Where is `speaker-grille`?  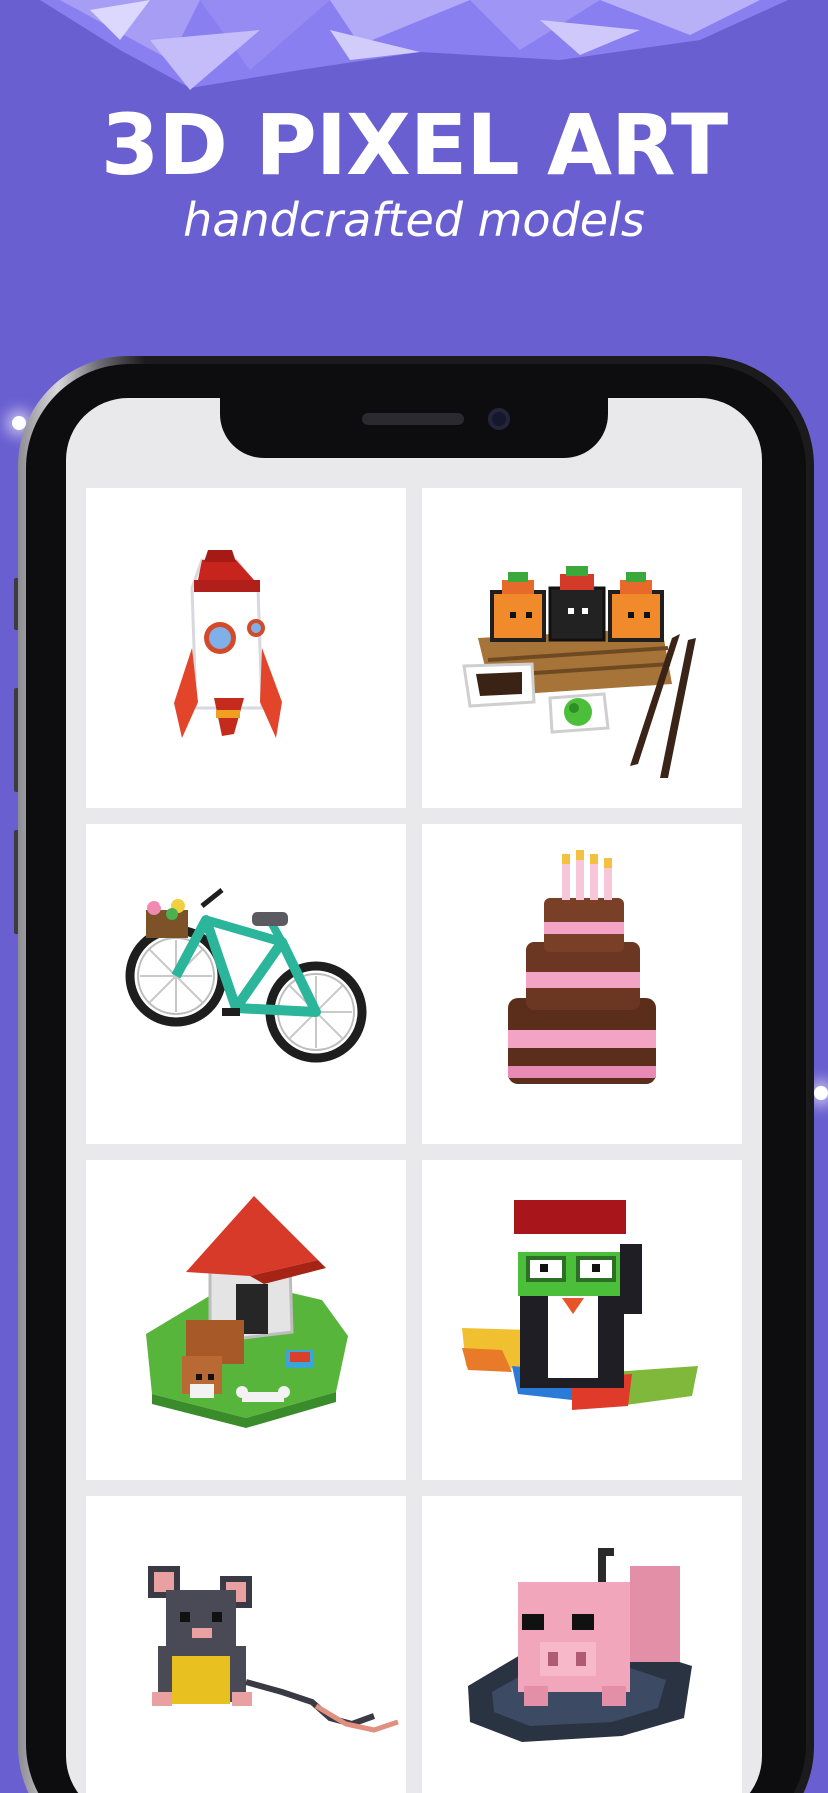 speaker-grille is located at coordinates (413, 419).